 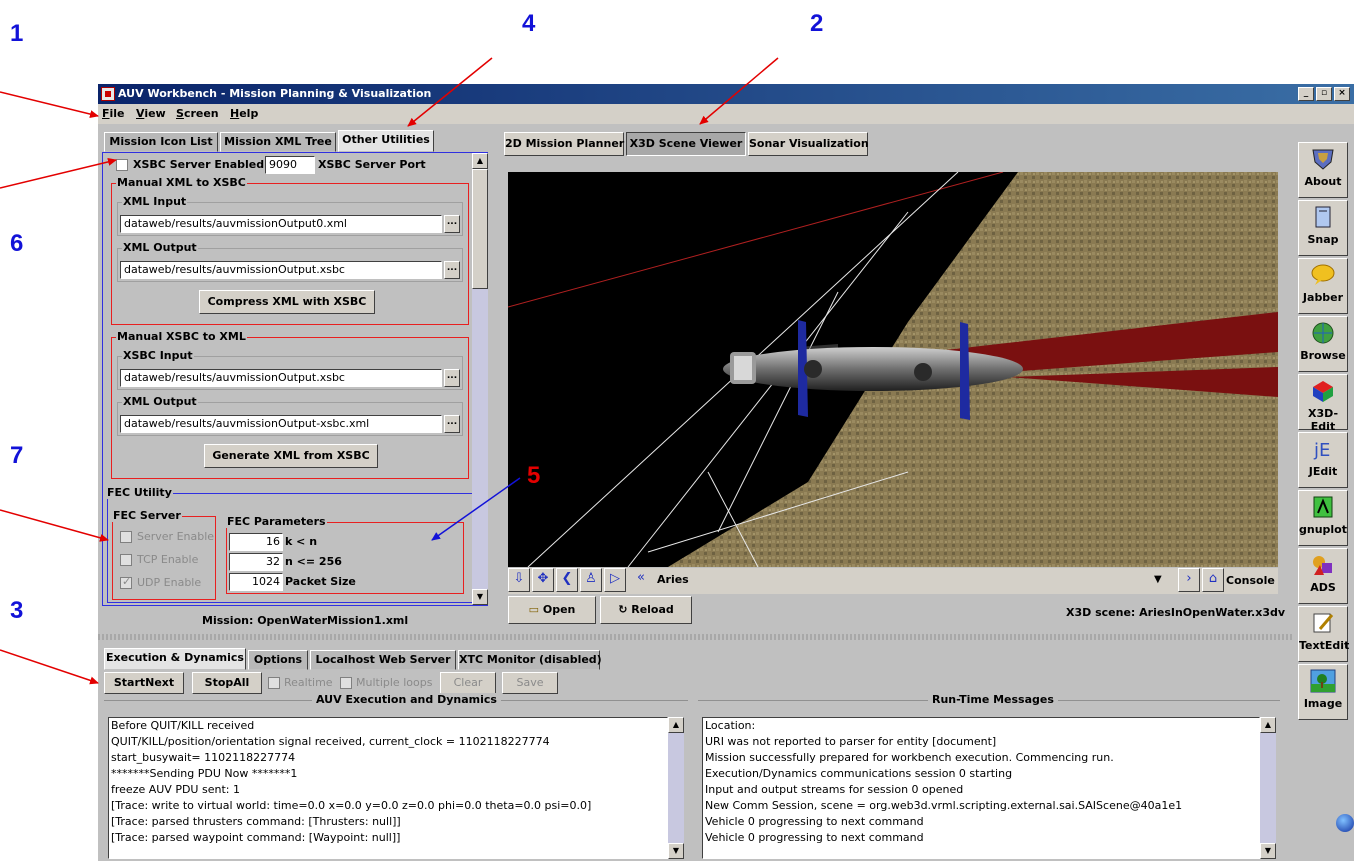 I want to click on n-field: 32, so click(x=256, y=562).